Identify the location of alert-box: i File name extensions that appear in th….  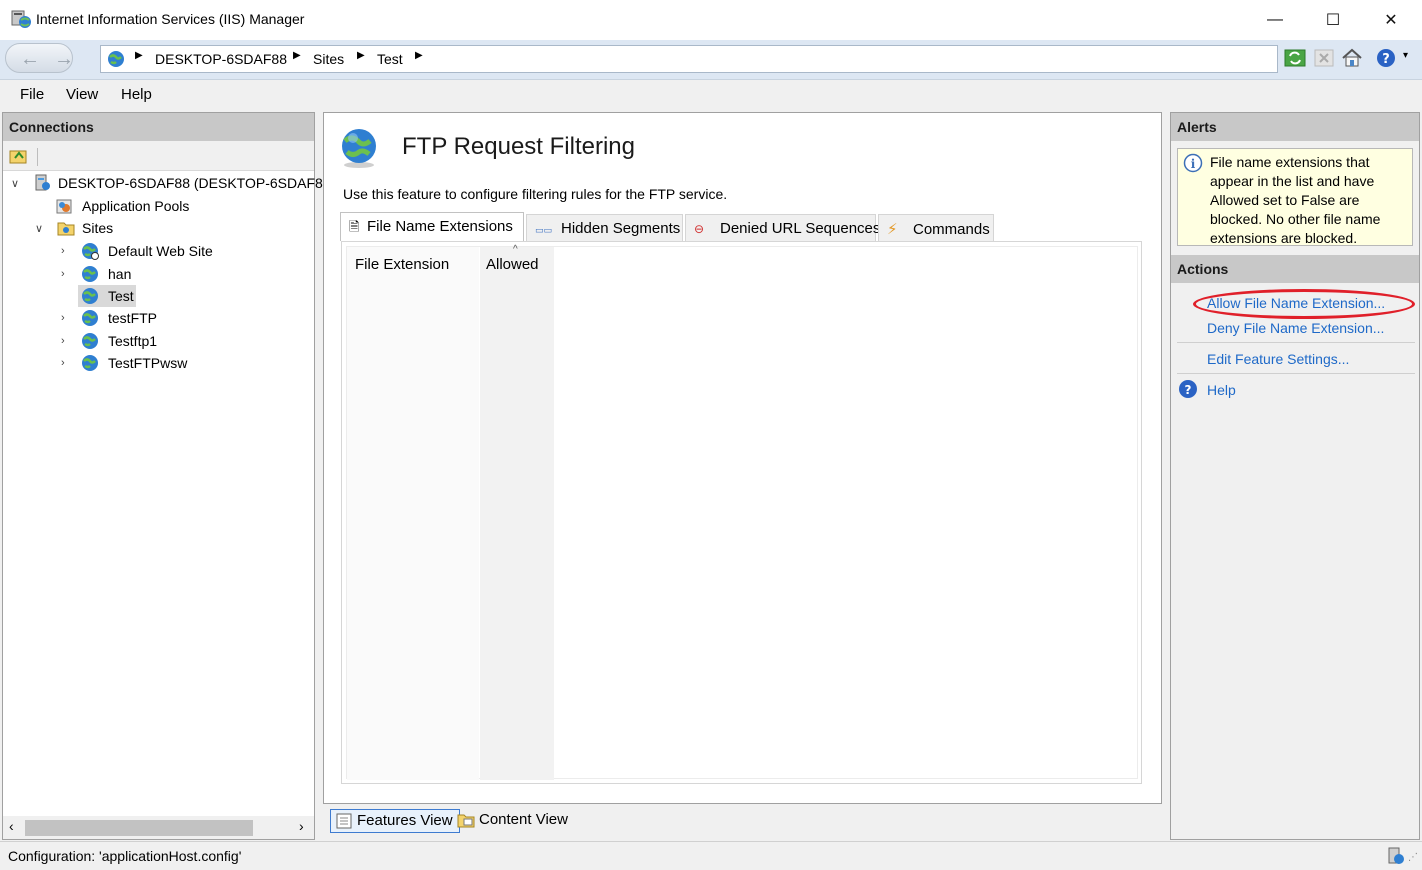
(1295, 197).